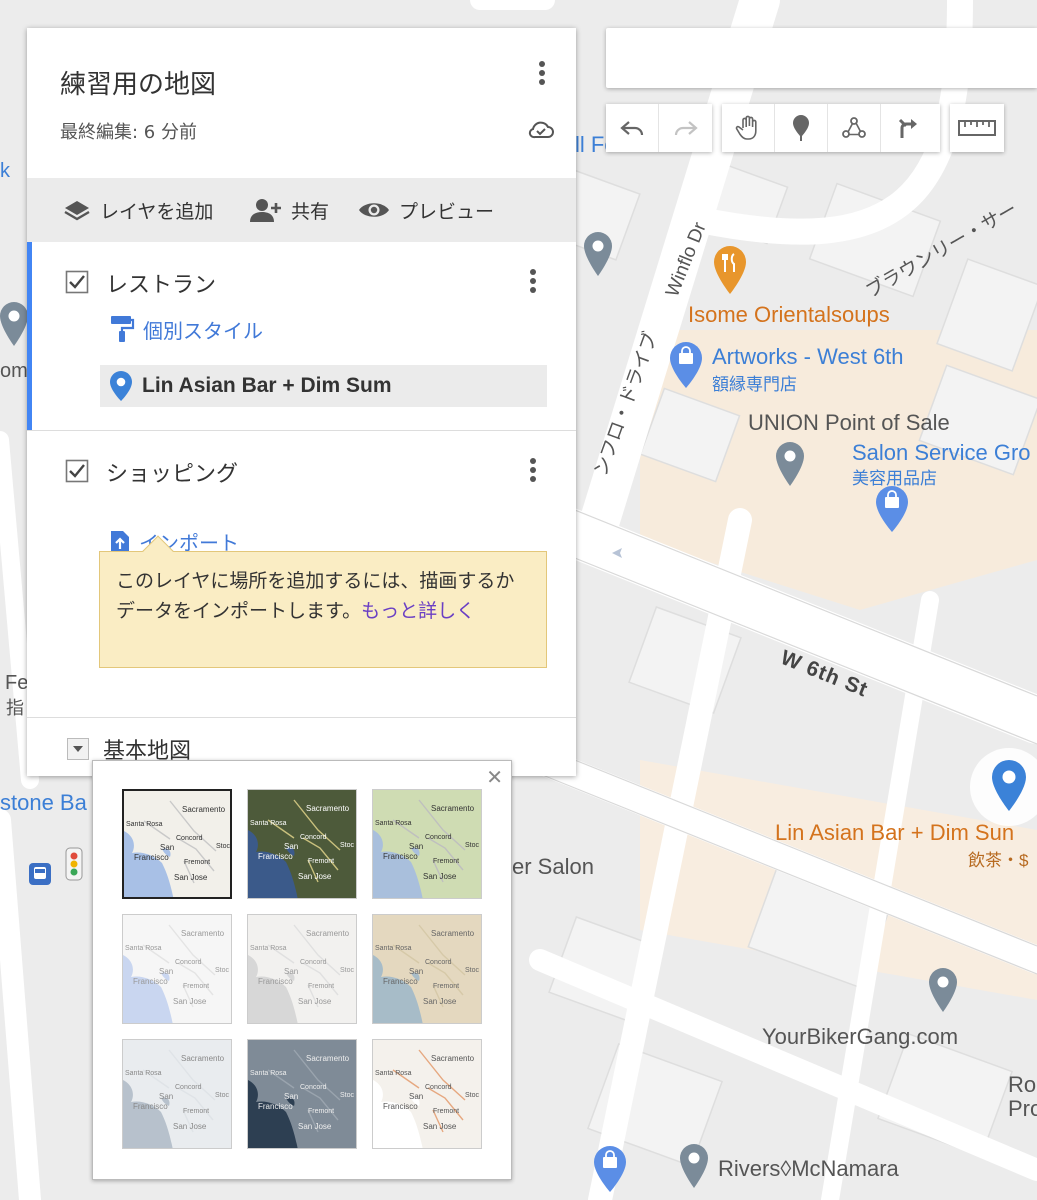  I want to click on select-tool-button, so click(748, 128).